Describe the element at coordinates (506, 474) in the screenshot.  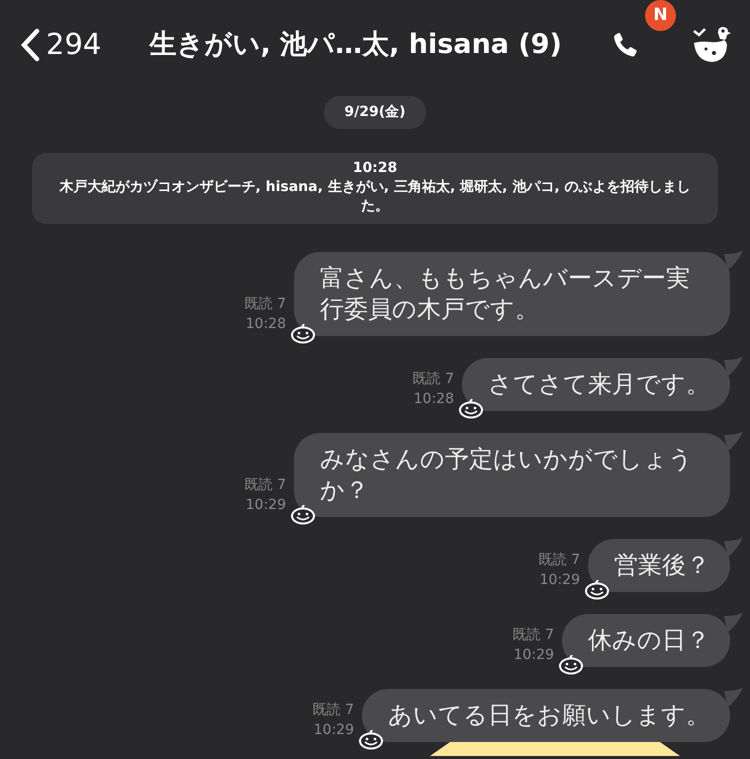
I see `message-text: みなさんの予定はいかがでしょうか？` at that location.